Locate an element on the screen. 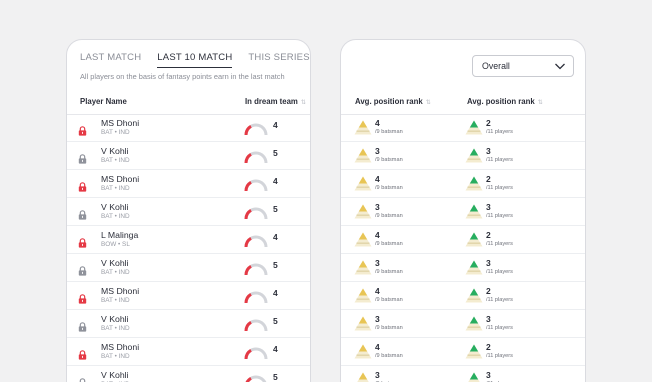 This screenshot has height=382, width=652. player-meta: BOW • SL is located at coordinates (115, 244).